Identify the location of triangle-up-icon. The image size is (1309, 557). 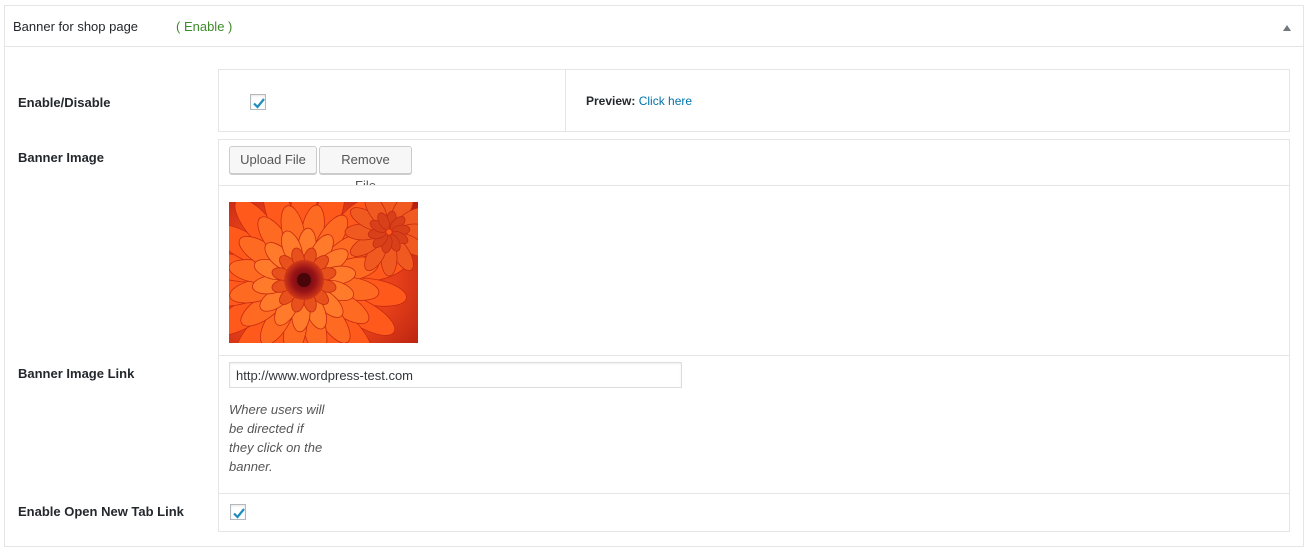
(1287, 28).